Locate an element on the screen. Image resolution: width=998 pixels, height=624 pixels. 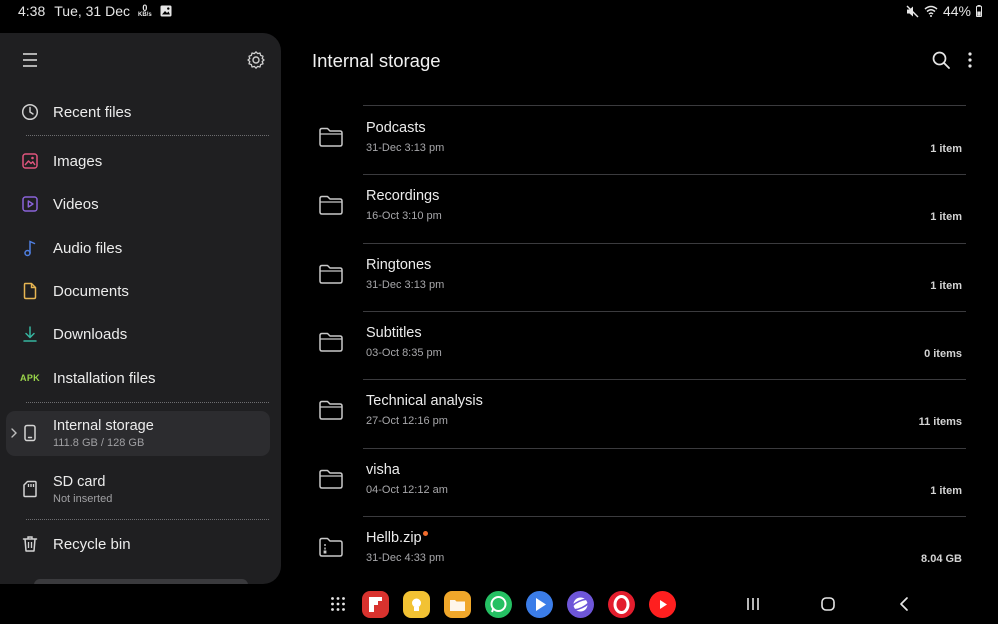
gallery-notification-icon is located at coordinates (166, 11).